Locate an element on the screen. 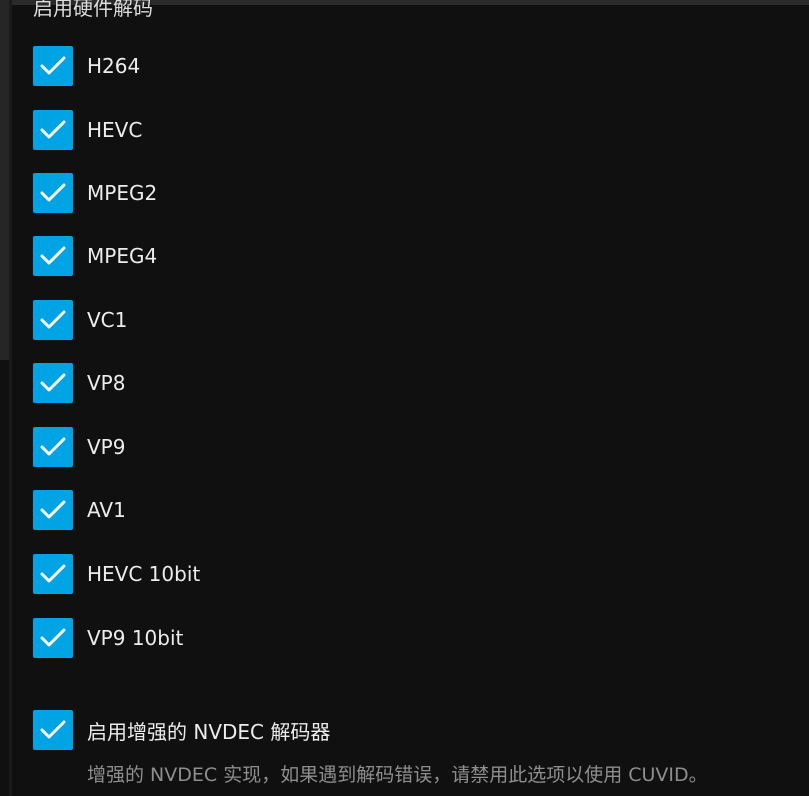 This screenshot has width=809, height=796. codec-option-hevc: HEVC is located at coordinates (87, 130).